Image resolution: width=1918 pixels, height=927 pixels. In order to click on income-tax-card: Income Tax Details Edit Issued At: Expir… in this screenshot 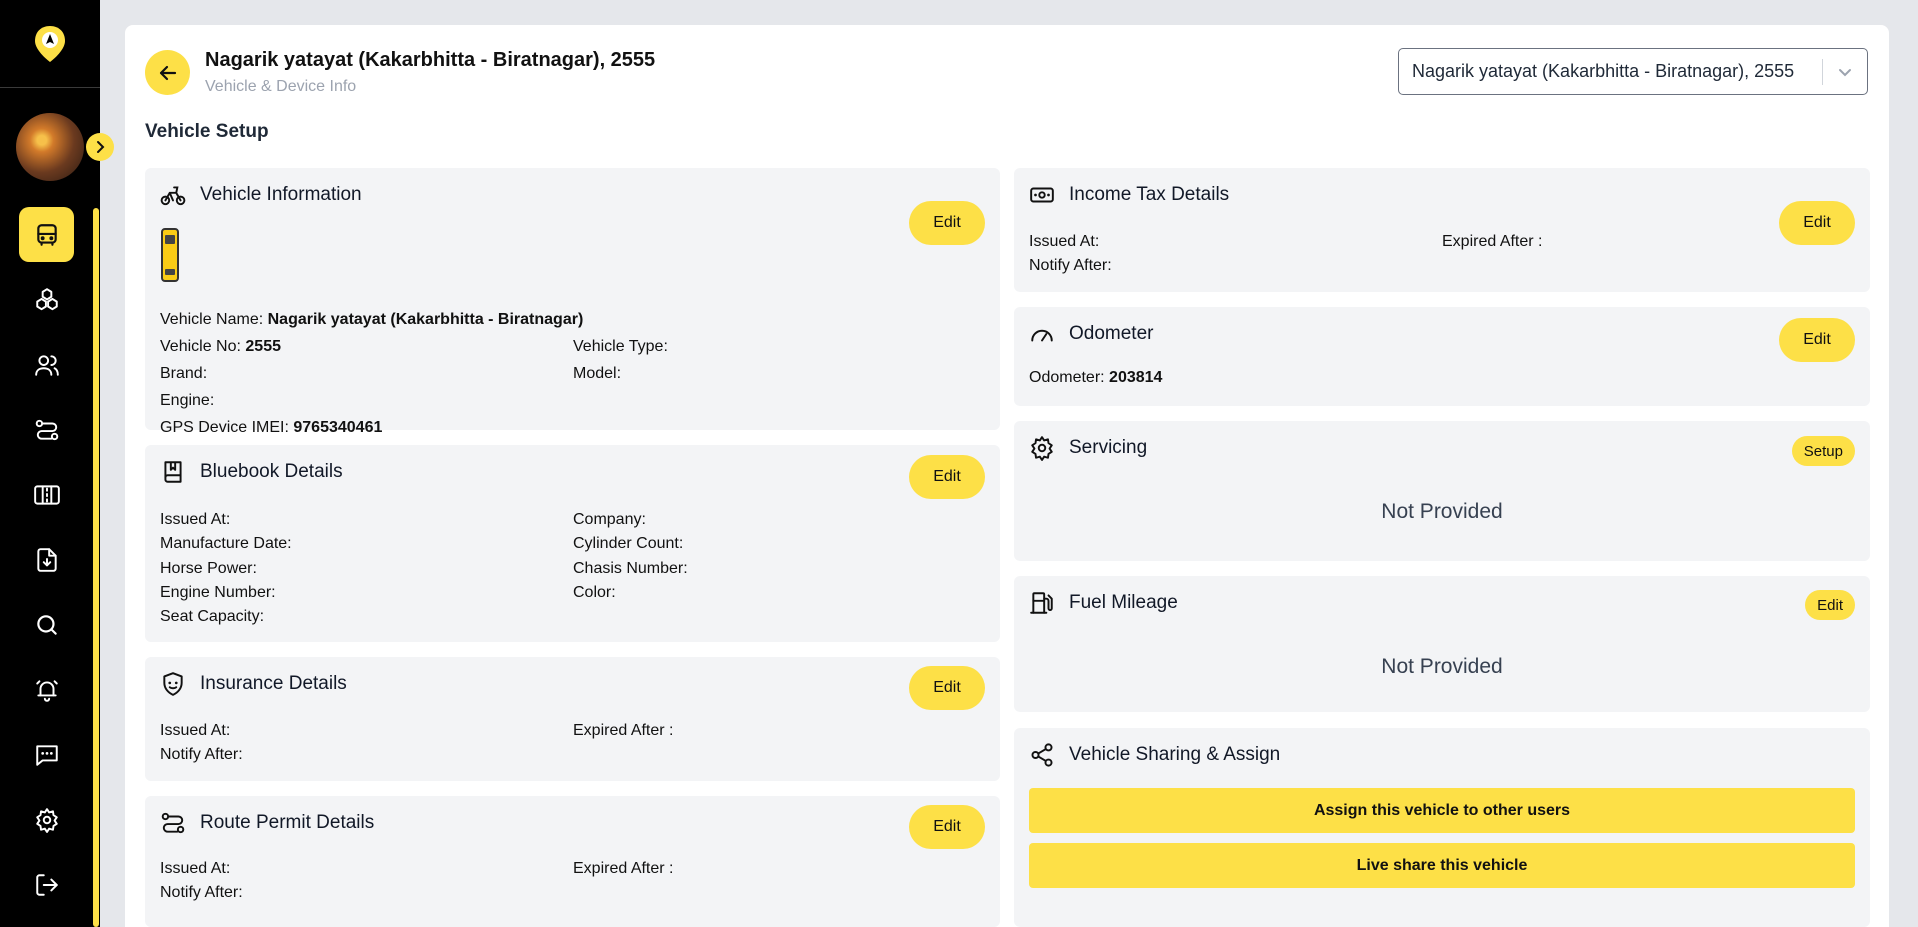, I will do `click(1442, 230)`.